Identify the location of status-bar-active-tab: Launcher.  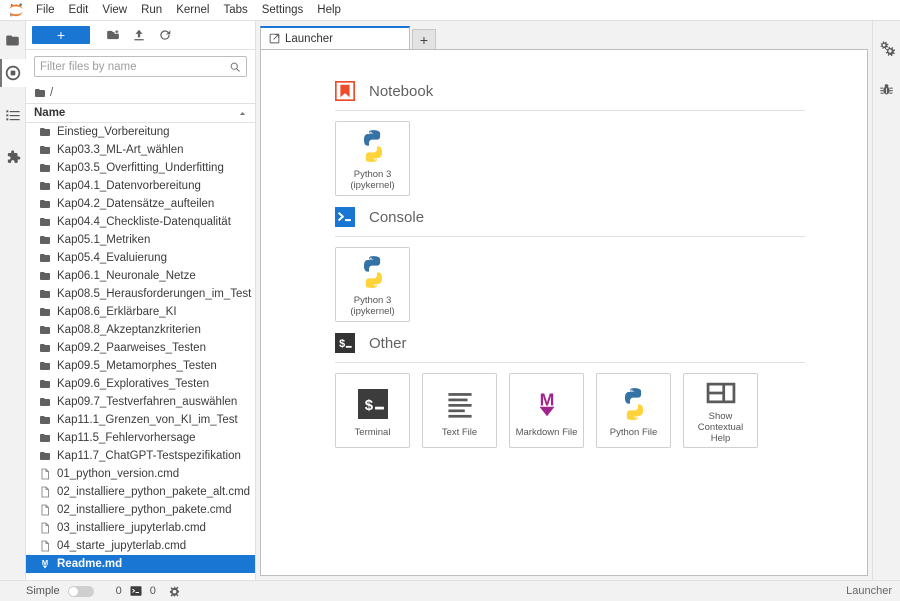
(869, 591).